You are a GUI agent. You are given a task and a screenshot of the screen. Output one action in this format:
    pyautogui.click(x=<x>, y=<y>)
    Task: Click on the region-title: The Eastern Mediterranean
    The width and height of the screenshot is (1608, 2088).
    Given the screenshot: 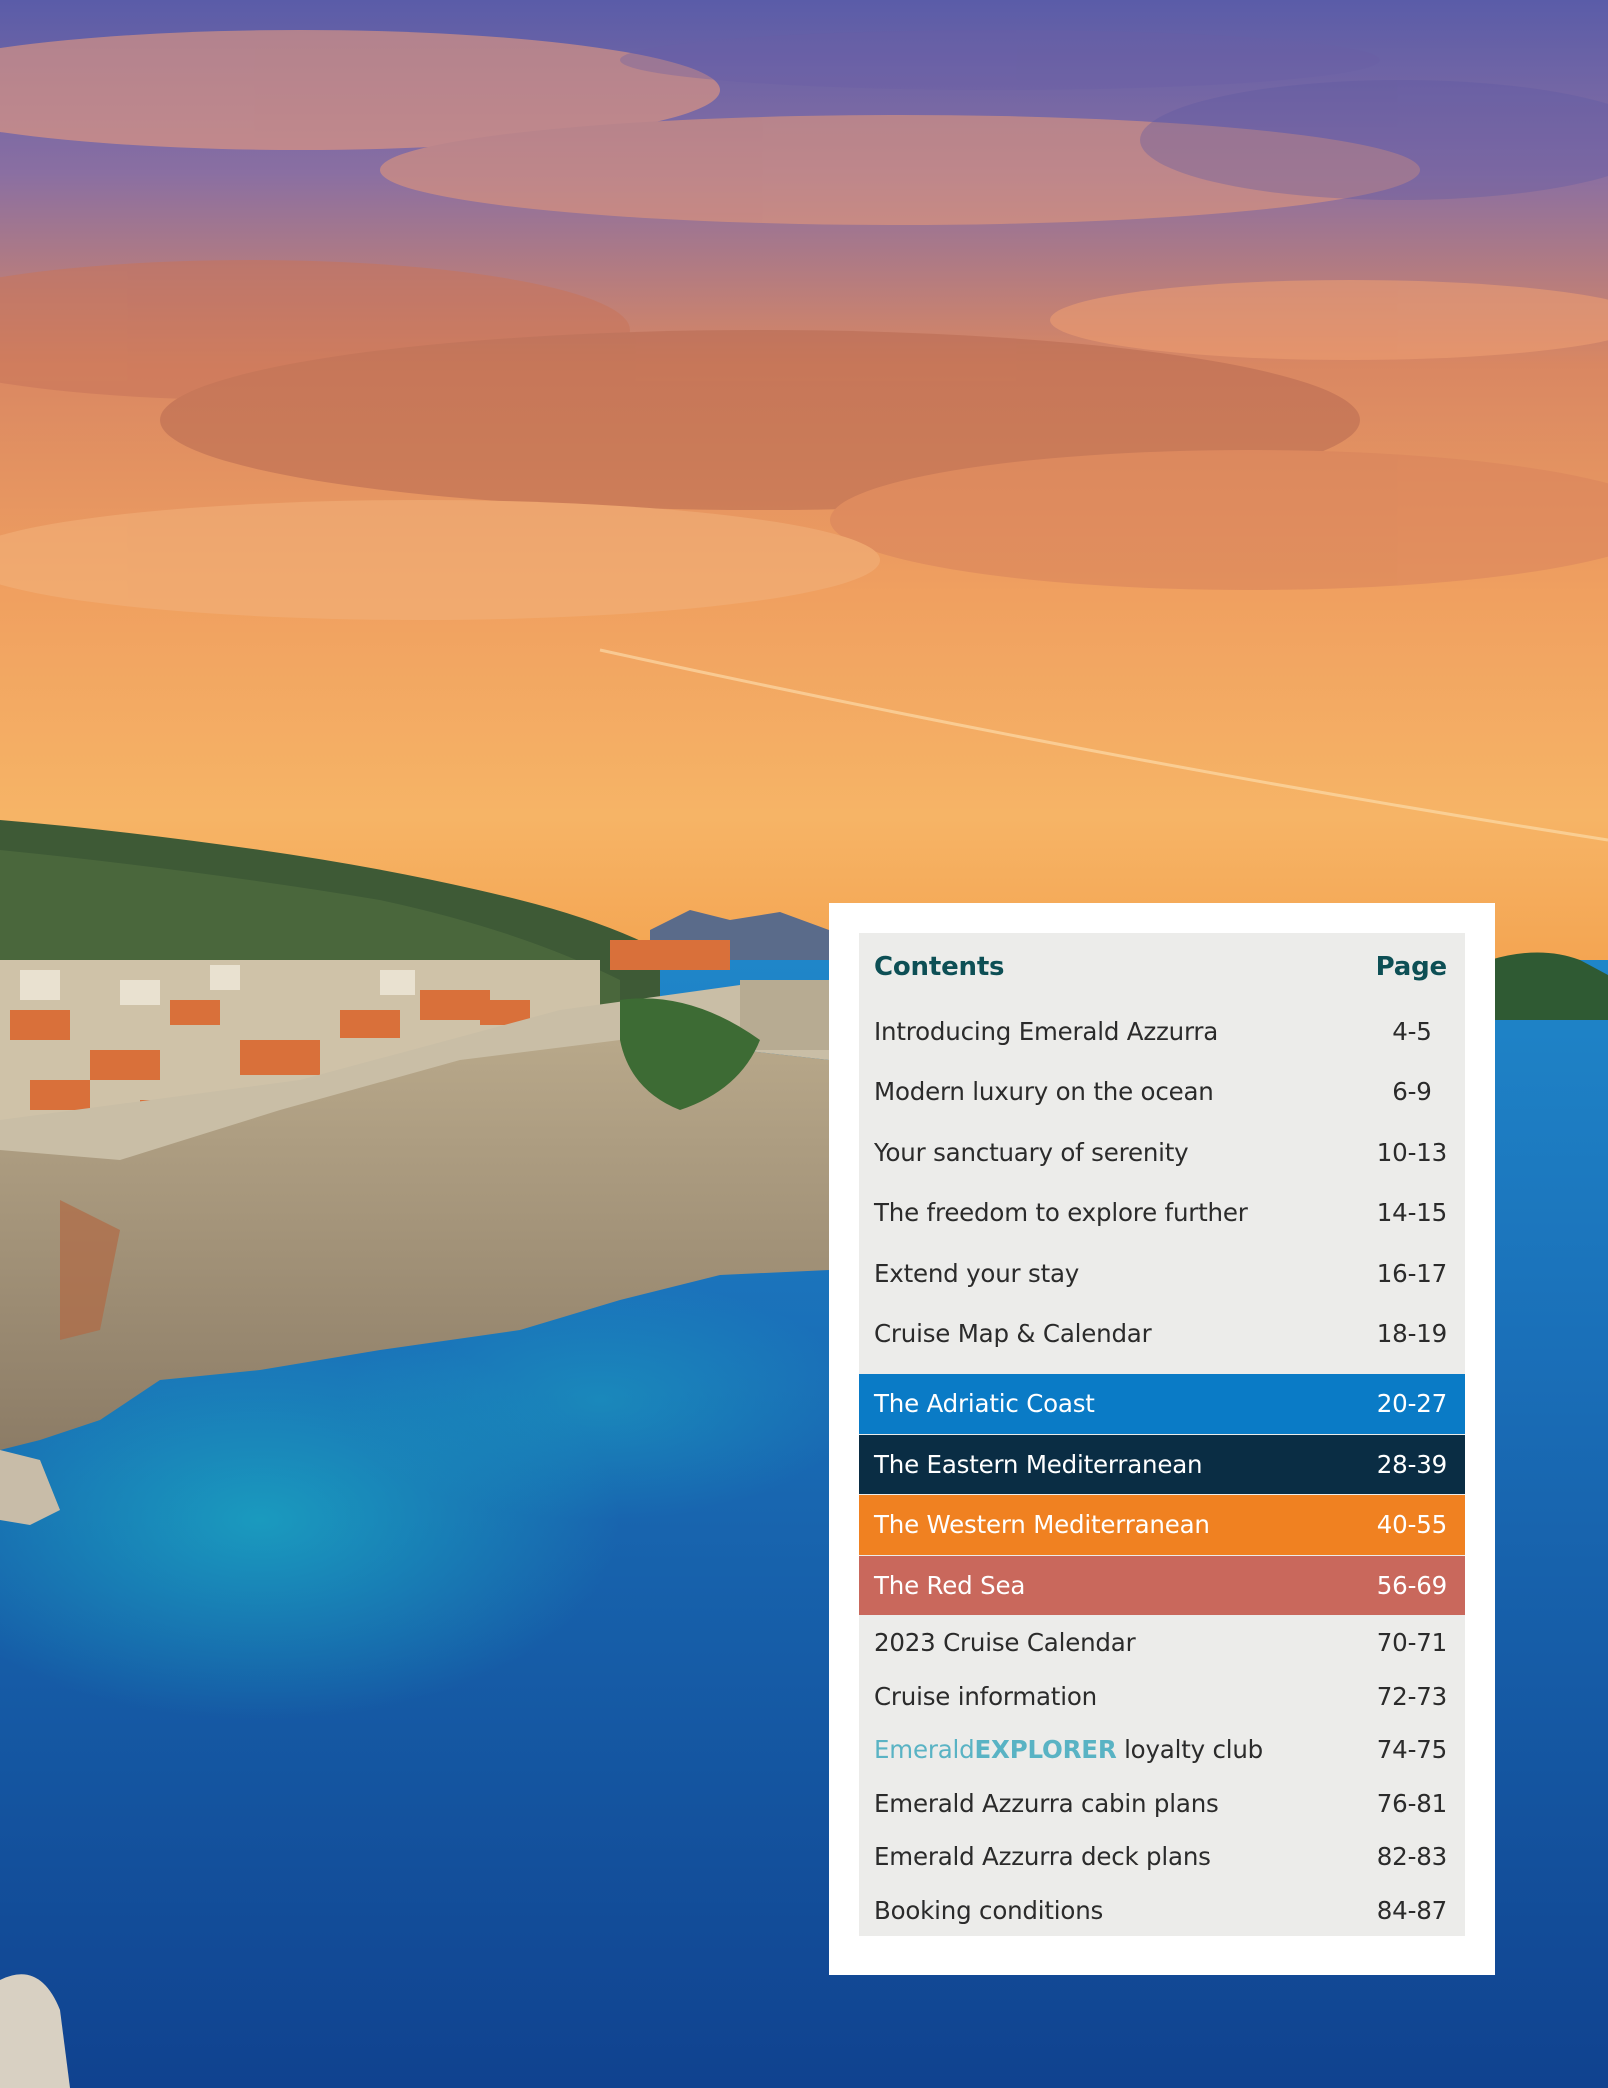 What is the action you would take?
    pyautogui.click(x=1038, y=1464)
    